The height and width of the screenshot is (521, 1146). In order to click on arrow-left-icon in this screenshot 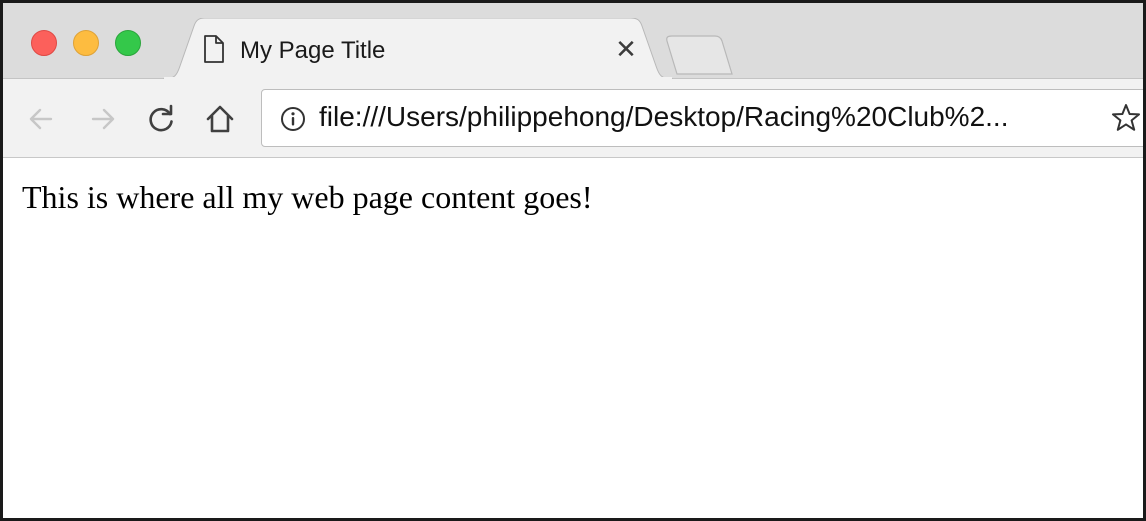, I will do `click(41, 119)`.